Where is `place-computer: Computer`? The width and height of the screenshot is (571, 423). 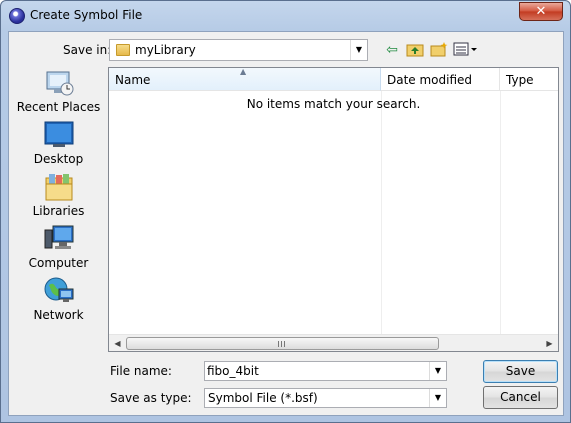
place-computer: Computer is located at coordinates (58, 250).